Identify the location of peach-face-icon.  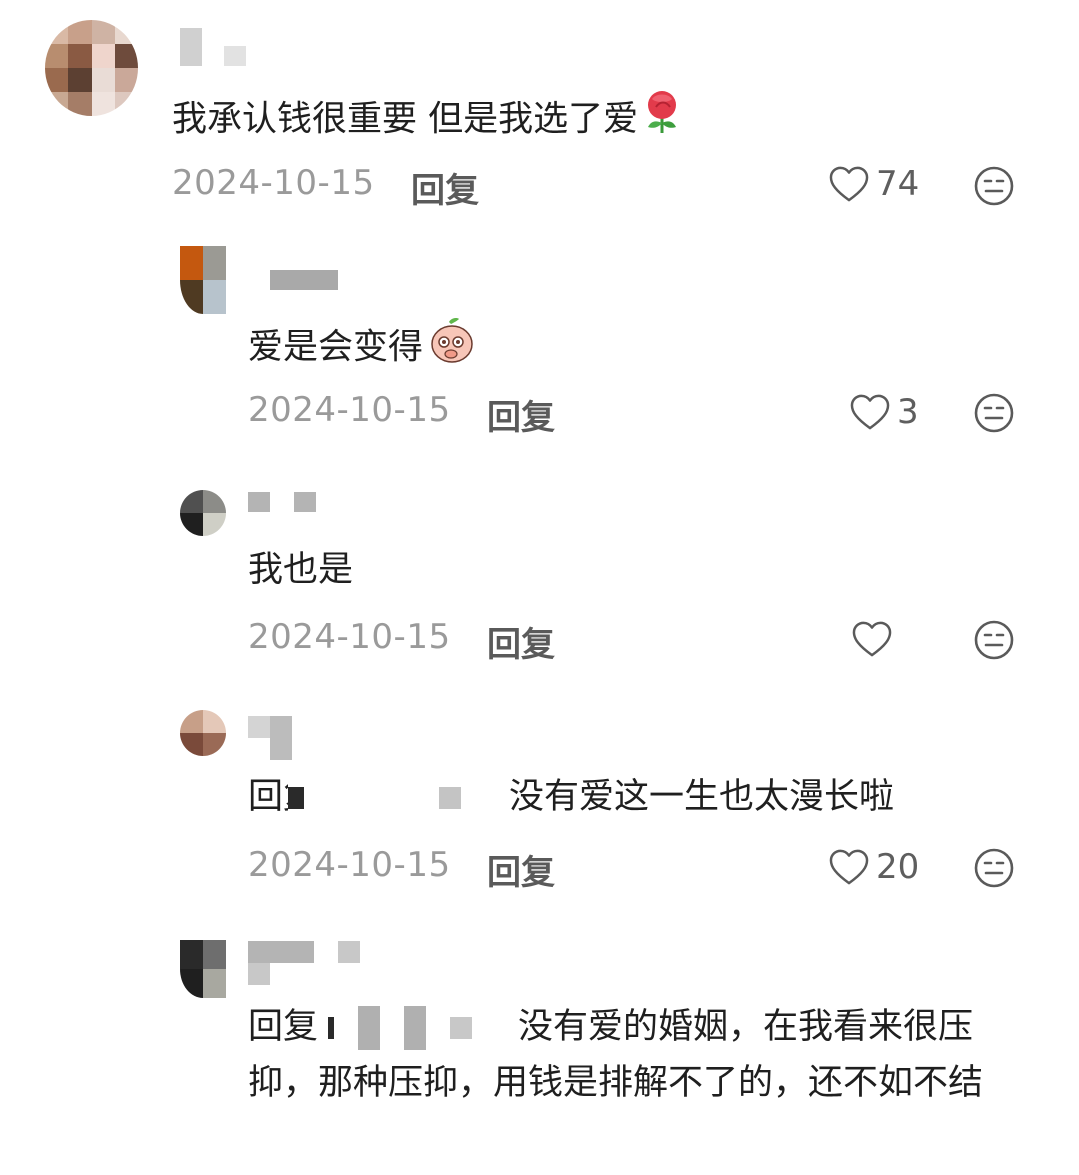
(452, 348).